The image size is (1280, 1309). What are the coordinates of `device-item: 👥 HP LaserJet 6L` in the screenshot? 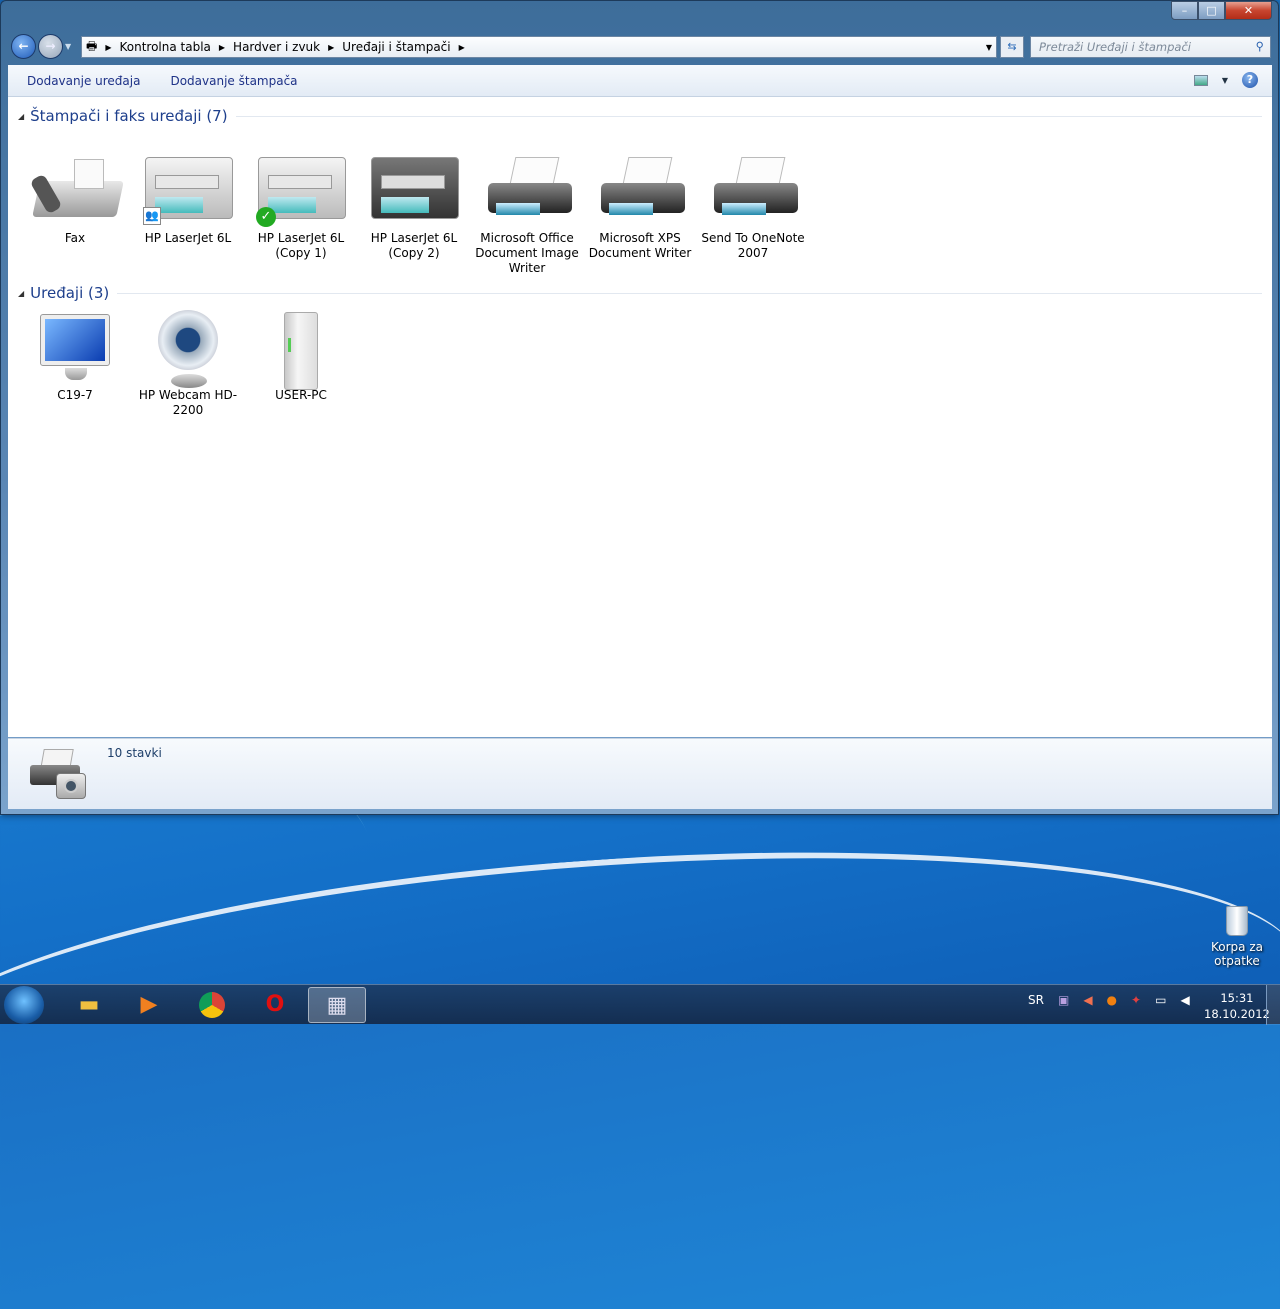 It's located at (188, 198).